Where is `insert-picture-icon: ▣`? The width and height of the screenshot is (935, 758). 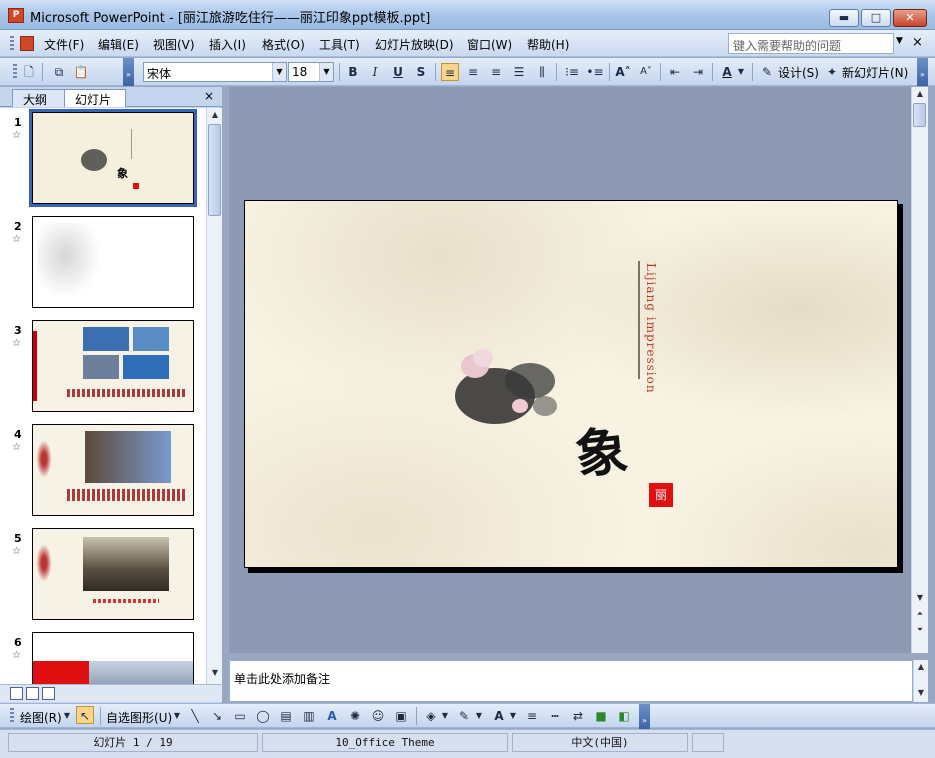 insert-picture-icon: ▣ is located at coordinates (401, 716).